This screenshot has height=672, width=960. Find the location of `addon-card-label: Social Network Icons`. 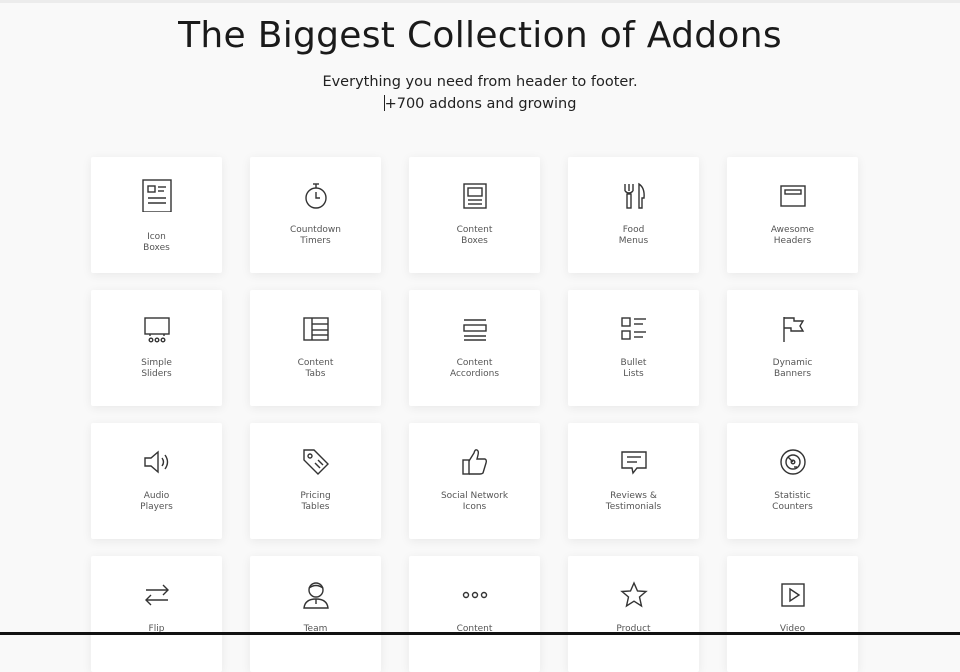

addon-card-label: Social Network Icons is located at coordinates (474, 501).